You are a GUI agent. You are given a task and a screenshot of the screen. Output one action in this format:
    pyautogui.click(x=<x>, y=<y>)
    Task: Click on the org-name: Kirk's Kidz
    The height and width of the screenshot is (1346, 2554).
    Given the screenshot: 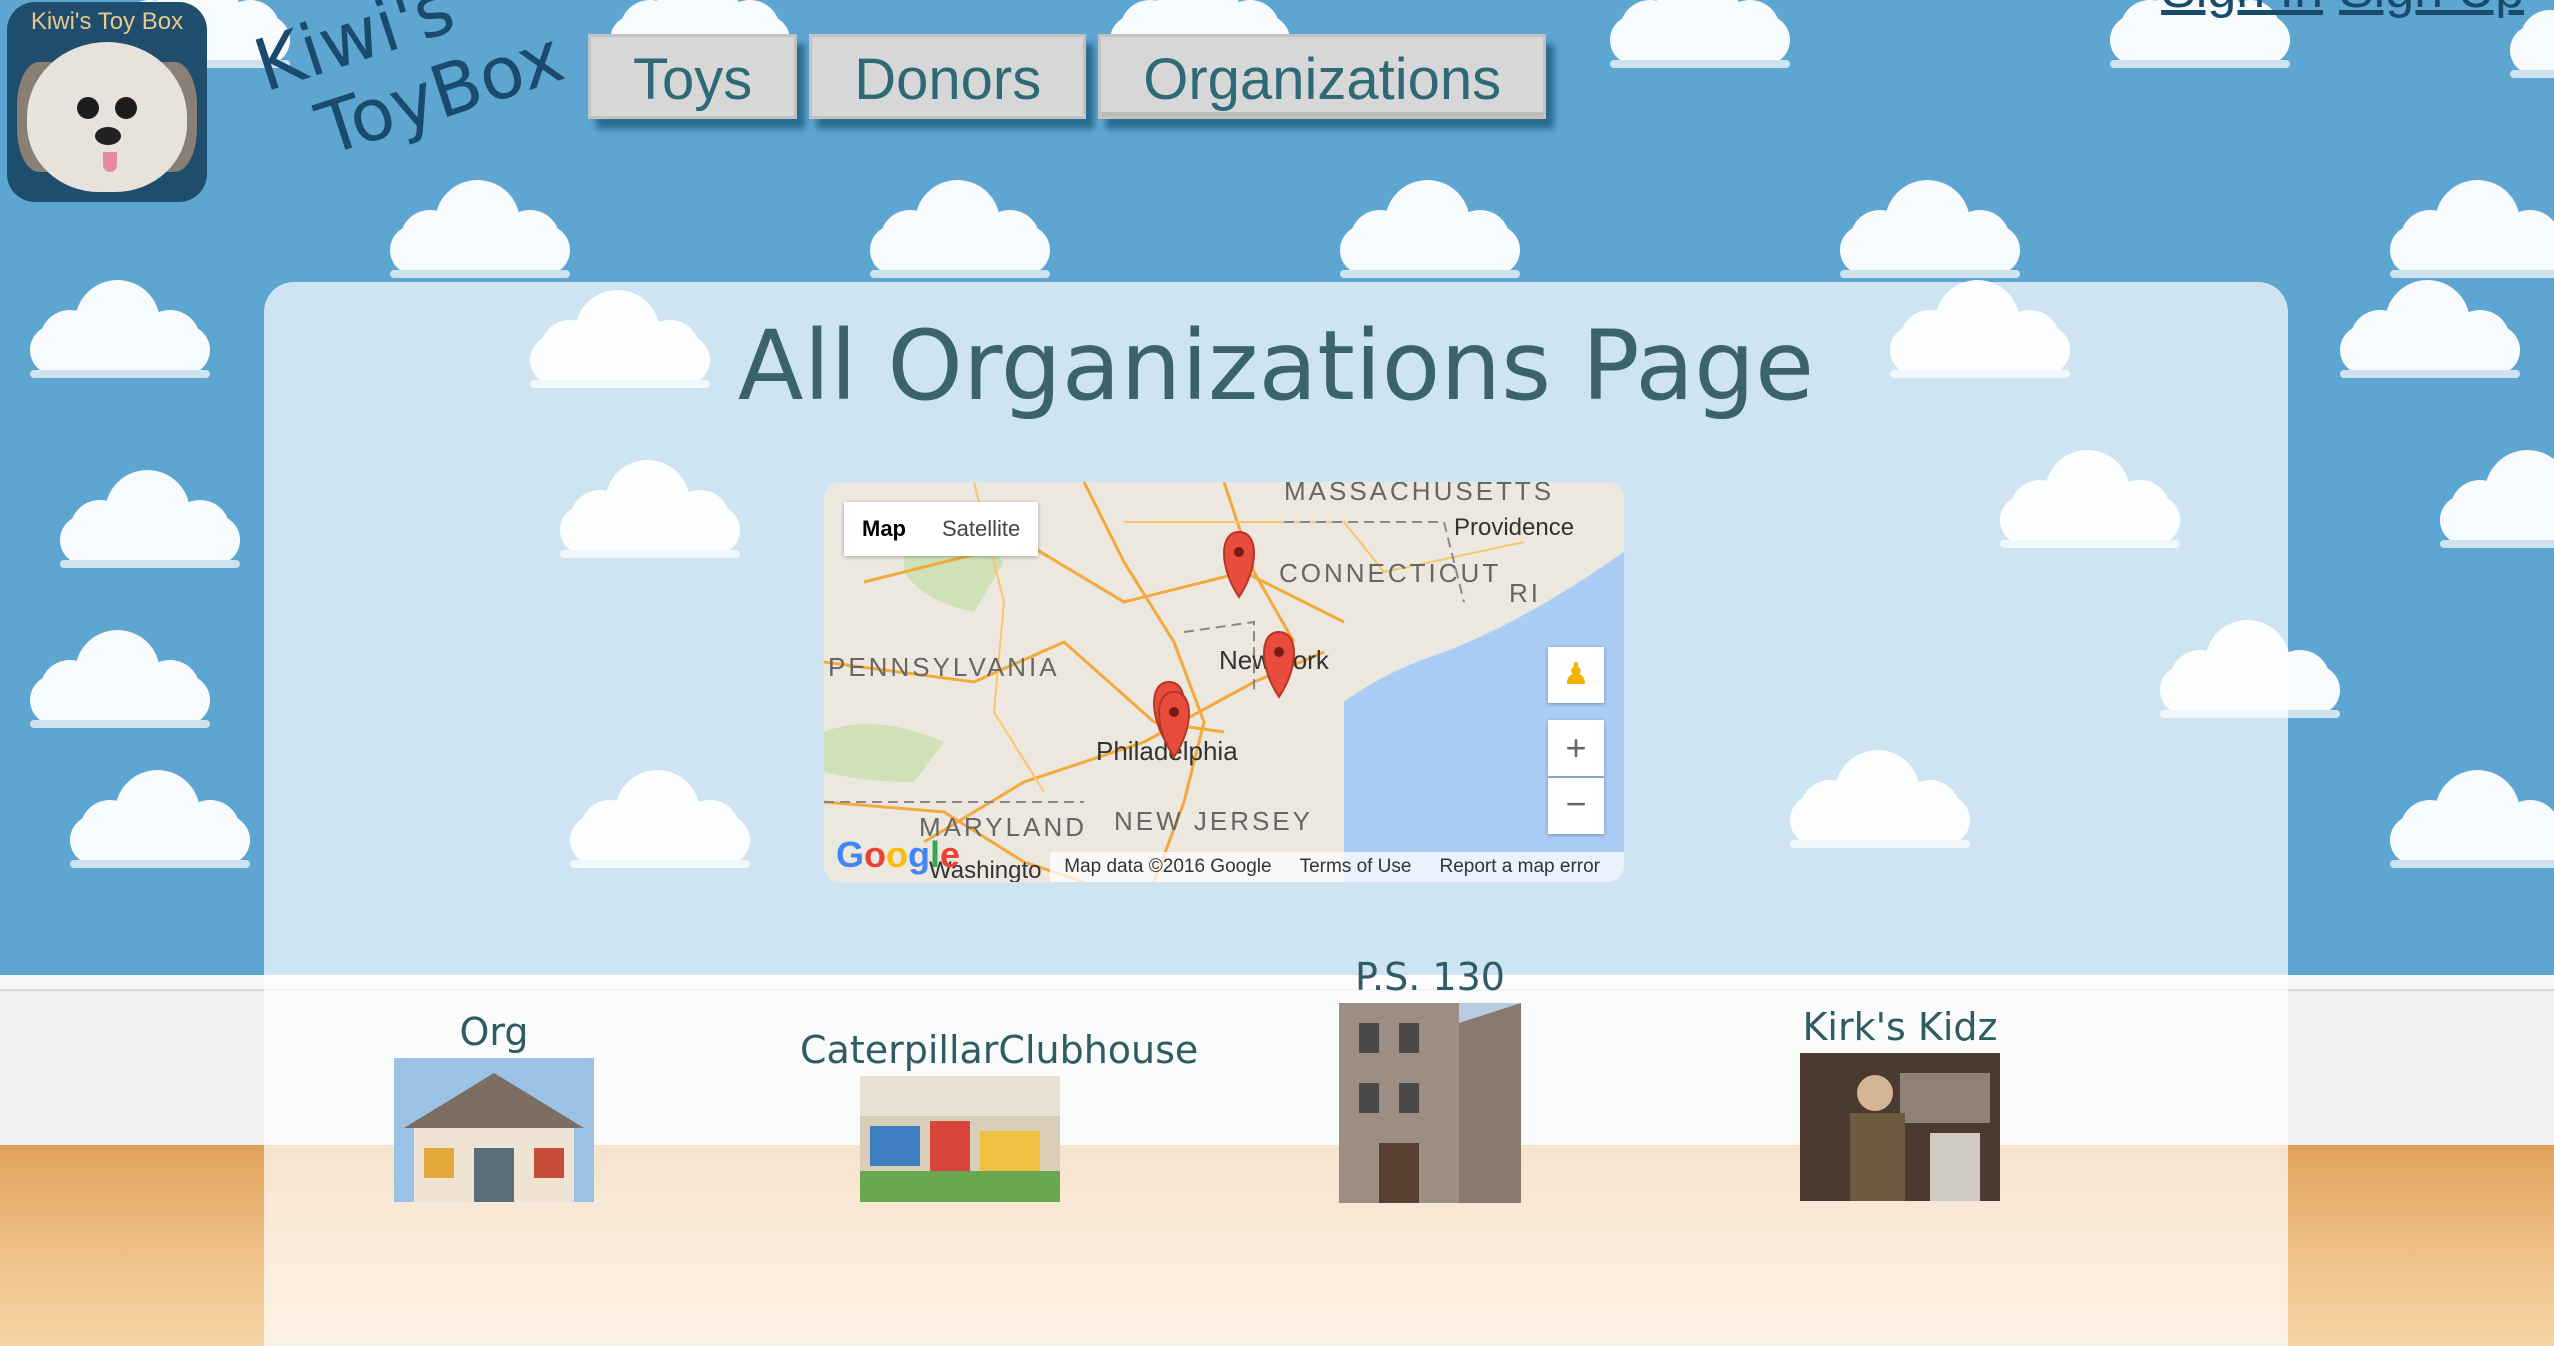 What is the action you would take?
    pyautogui.click(x=1900, y=1027)
    